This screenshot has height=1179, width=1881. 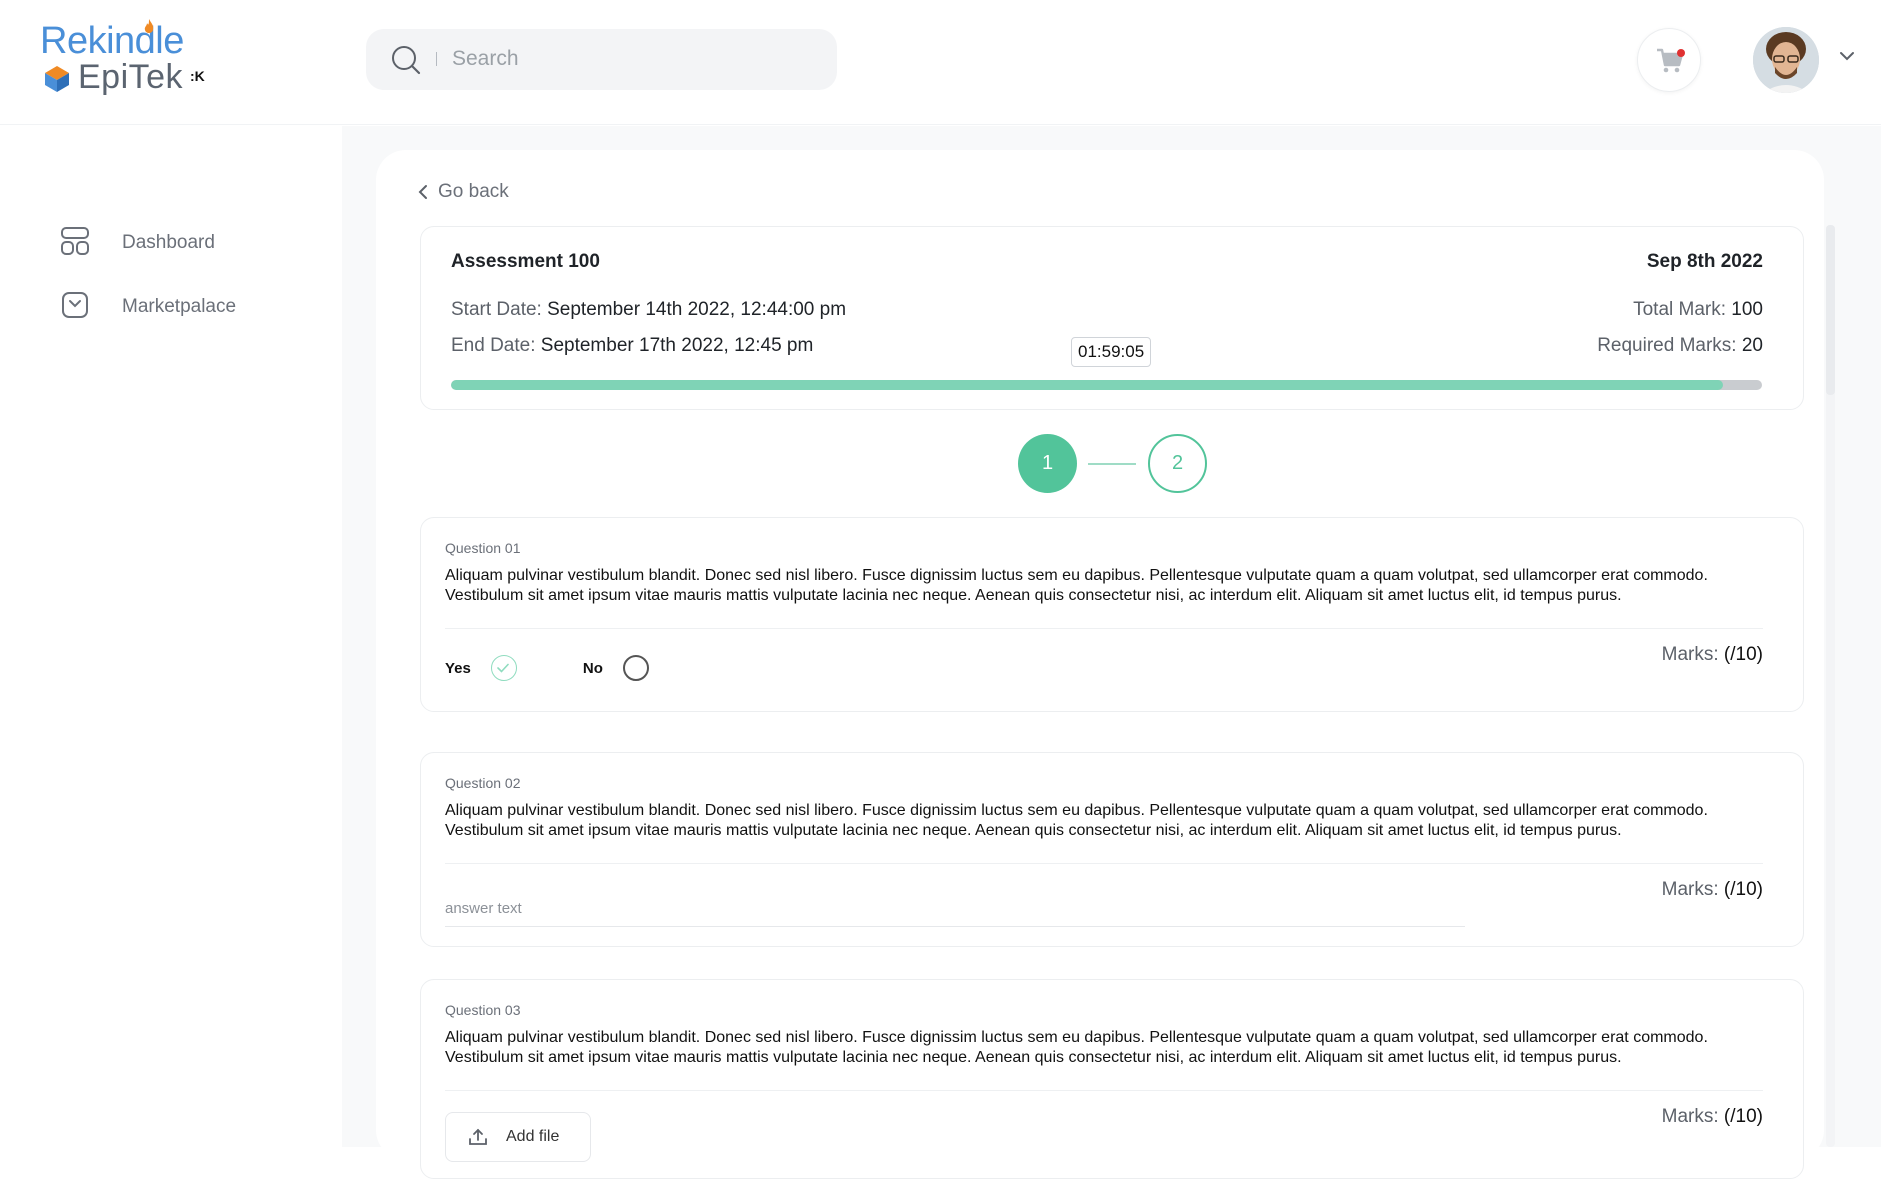 I want to click on end-date-label: End Date:, so click(x=496, y=345).